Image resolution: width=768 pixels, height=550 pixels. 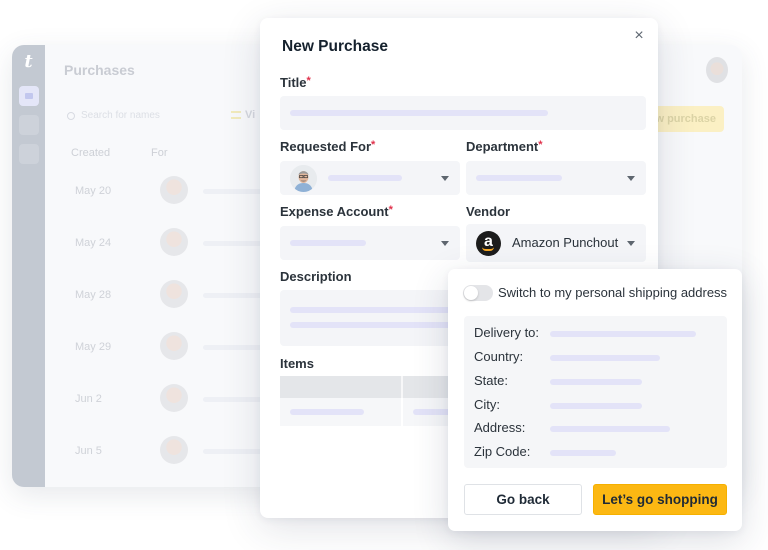 I want to click on table-row: May 28, so click(x=175, y=296).